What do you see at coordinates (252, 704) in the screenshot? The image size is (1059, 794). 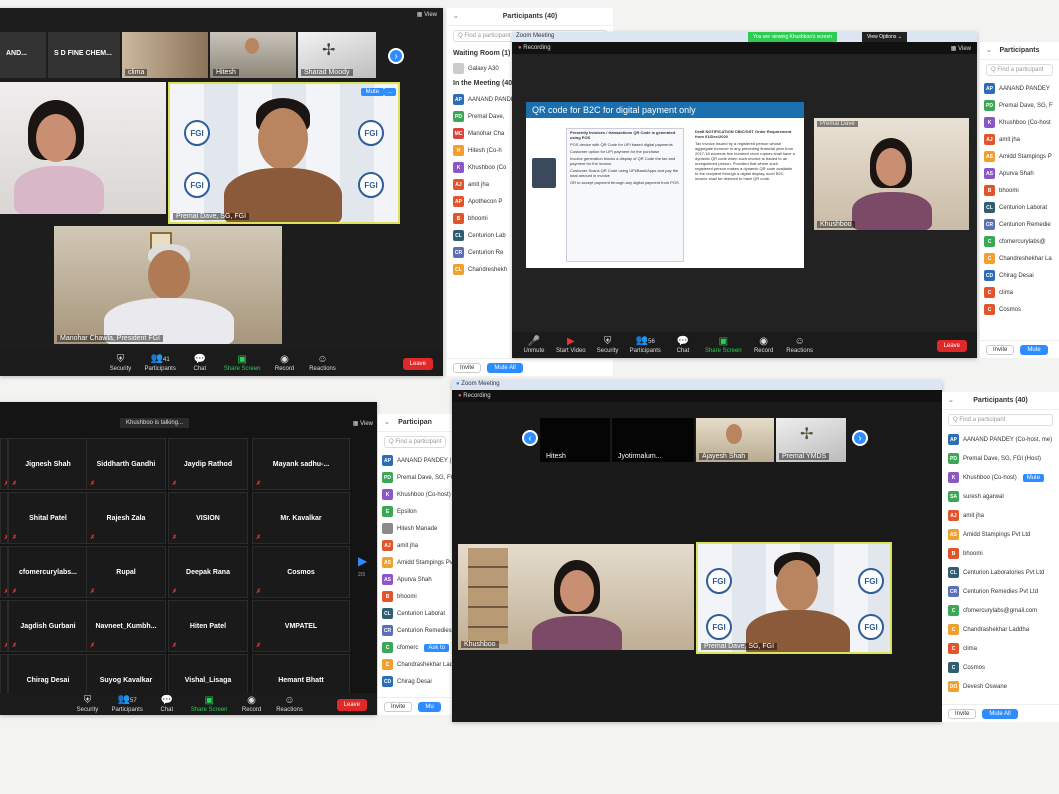 I see `record-button: ◉ Record` at bounding box center [252, 704].